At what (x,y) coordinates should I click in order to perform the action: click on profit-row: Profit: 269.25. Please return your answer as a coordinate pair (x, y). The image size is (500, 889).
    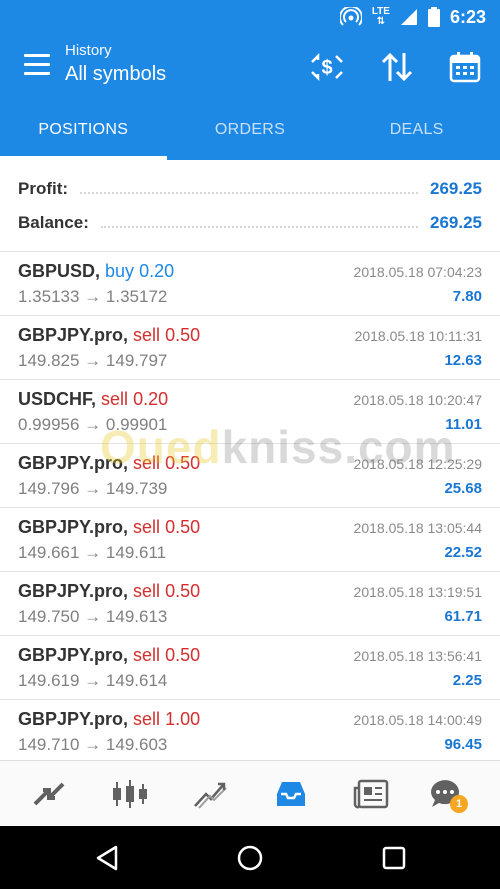
    Looking at the image, I should click on (250, 189).